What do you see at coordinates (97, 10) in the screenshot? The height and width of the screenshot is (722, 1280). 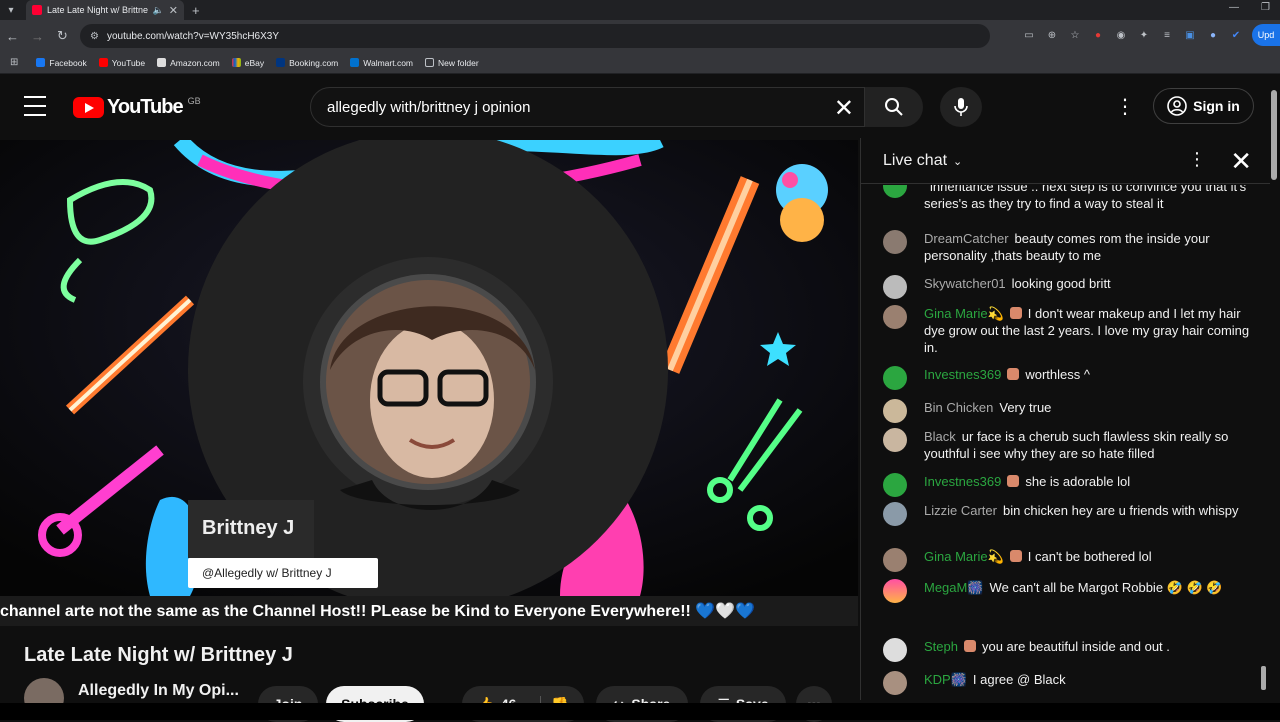 I see `tab-title: Late Late Night w/ Brittney` at bounding box center [97, 10].